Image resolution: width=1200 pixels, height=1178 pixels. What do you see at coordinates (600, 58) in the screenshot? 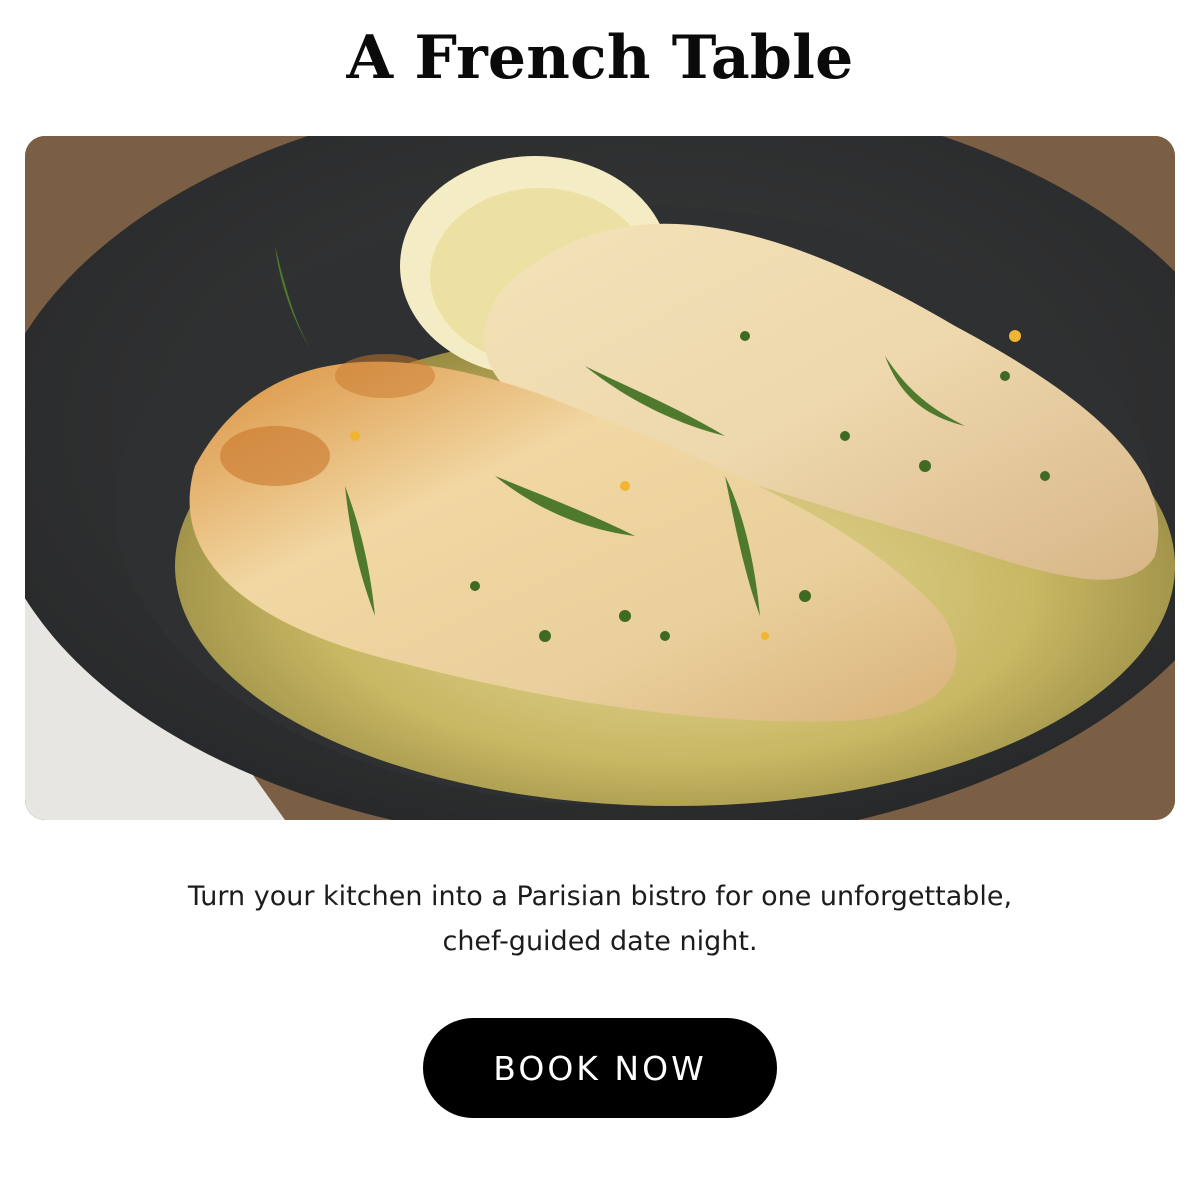
I see `page-title: A French Table` at bounding box center [600, 58].